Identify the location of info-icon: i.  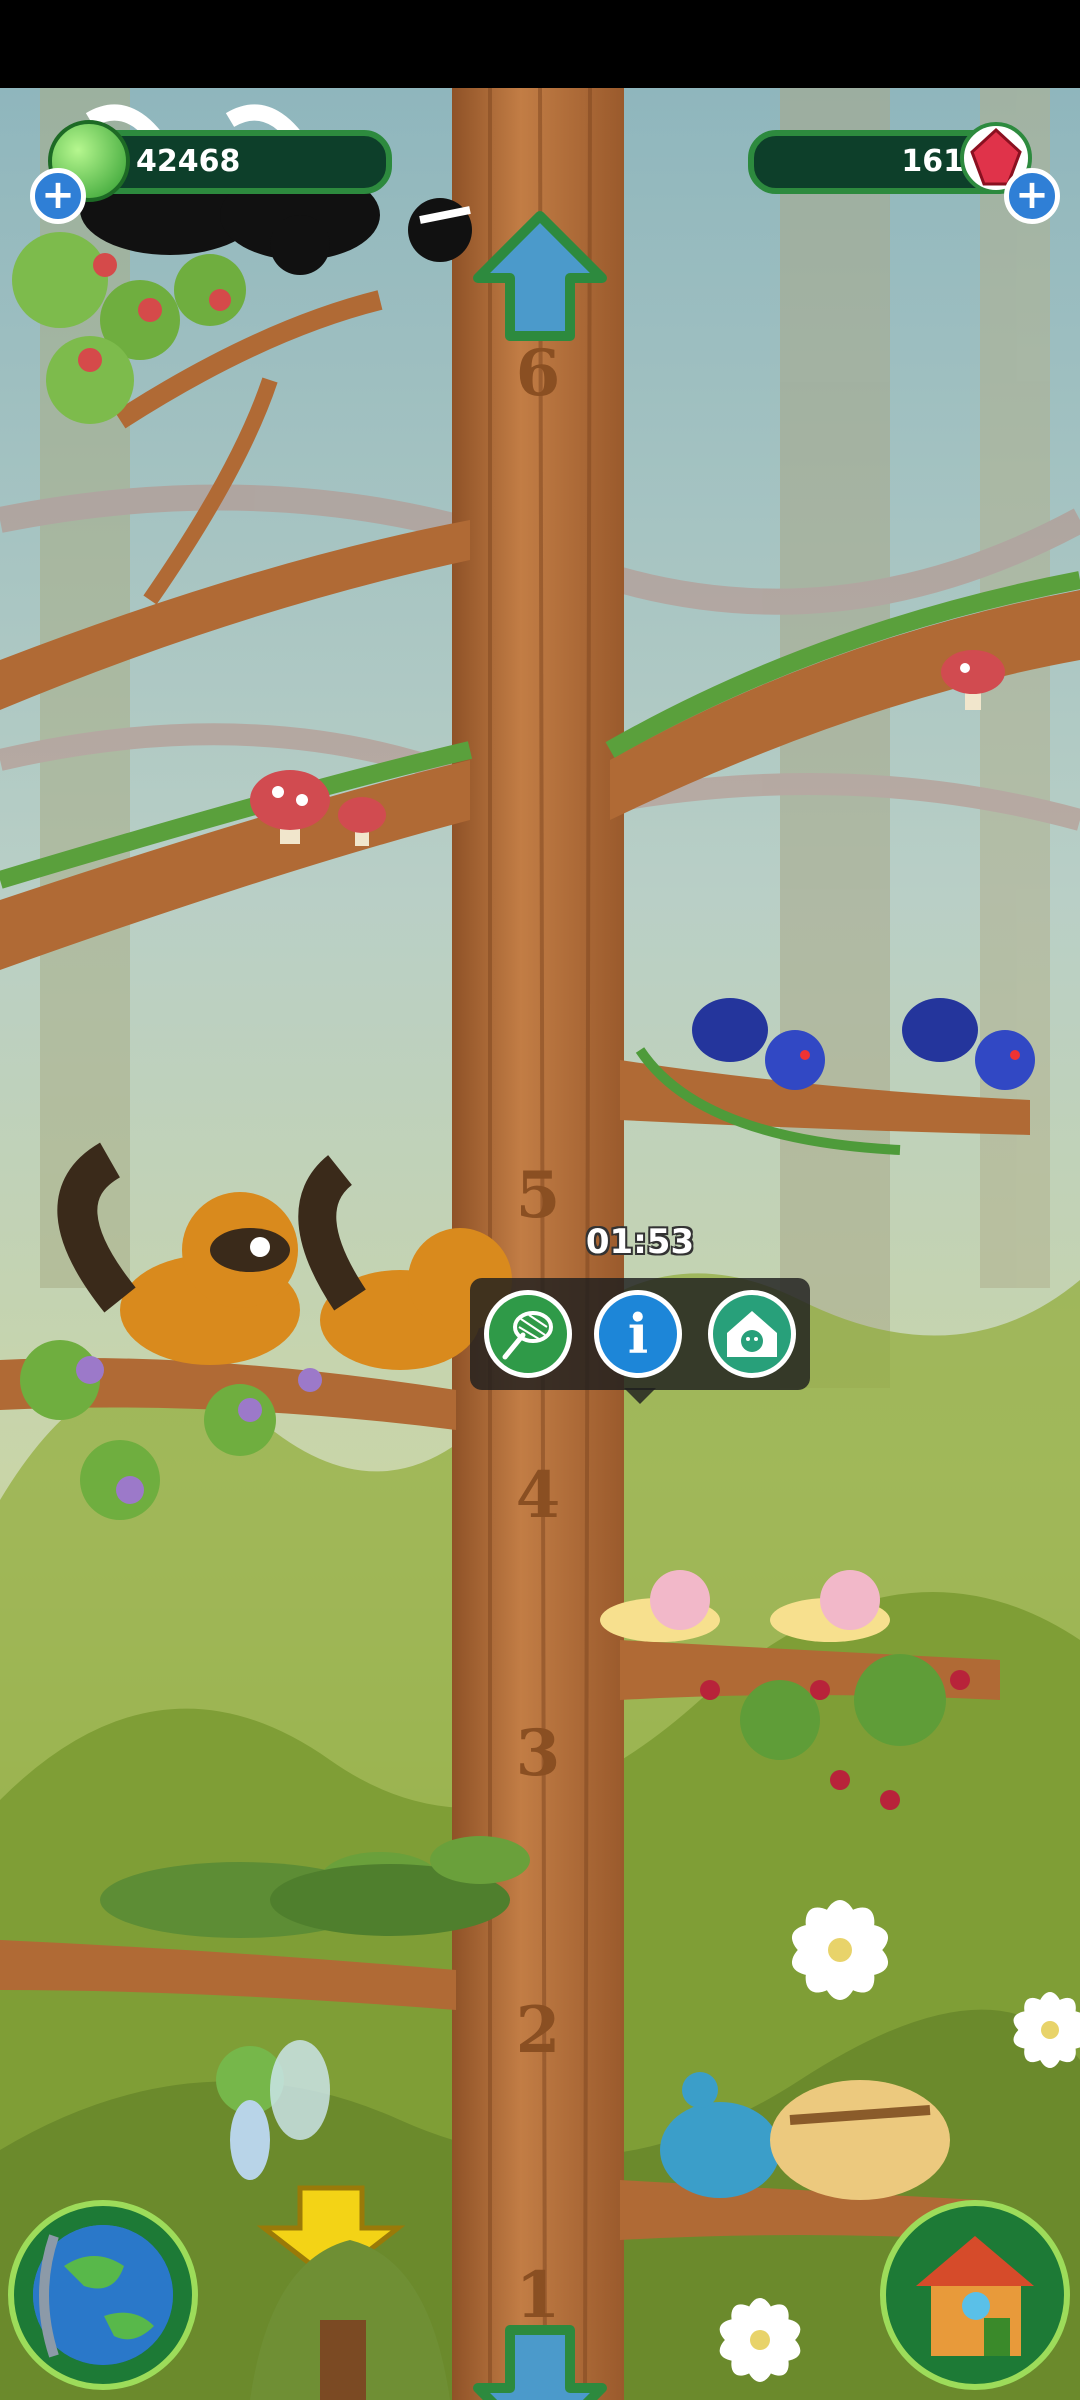
(638, 1334).